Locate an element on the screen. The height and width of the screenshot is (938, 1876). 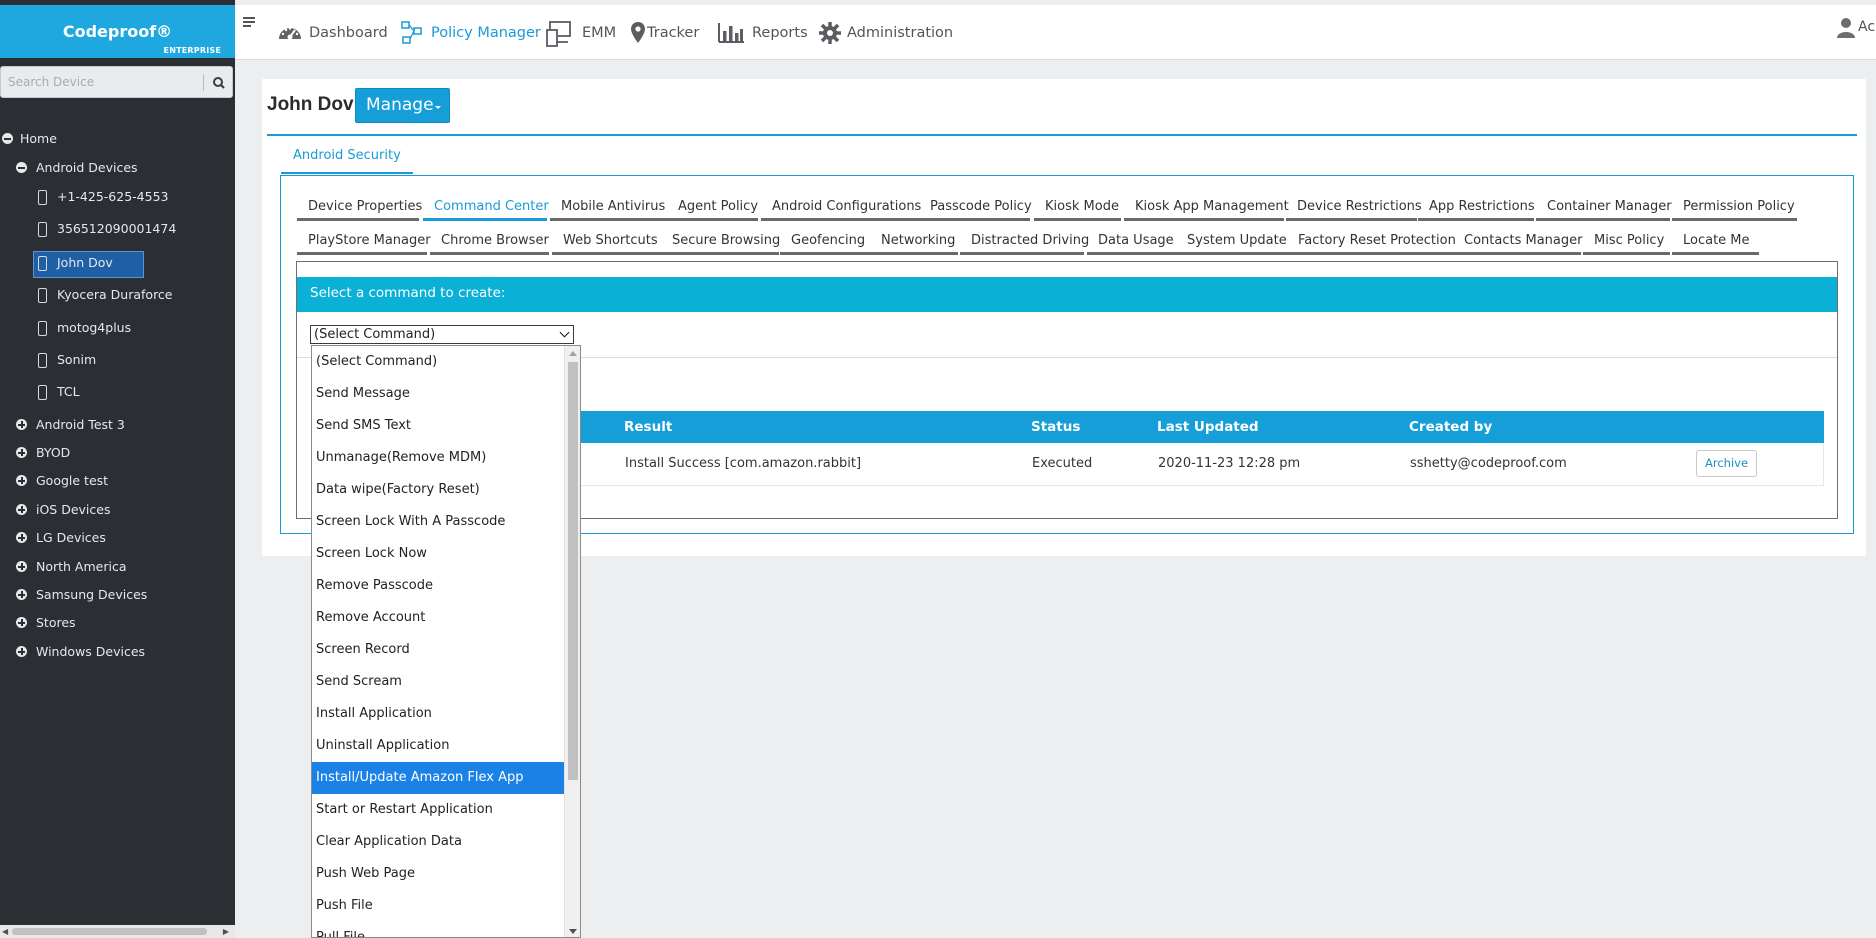
tree-group-north-america: North America is located at coordinates (116, 567).